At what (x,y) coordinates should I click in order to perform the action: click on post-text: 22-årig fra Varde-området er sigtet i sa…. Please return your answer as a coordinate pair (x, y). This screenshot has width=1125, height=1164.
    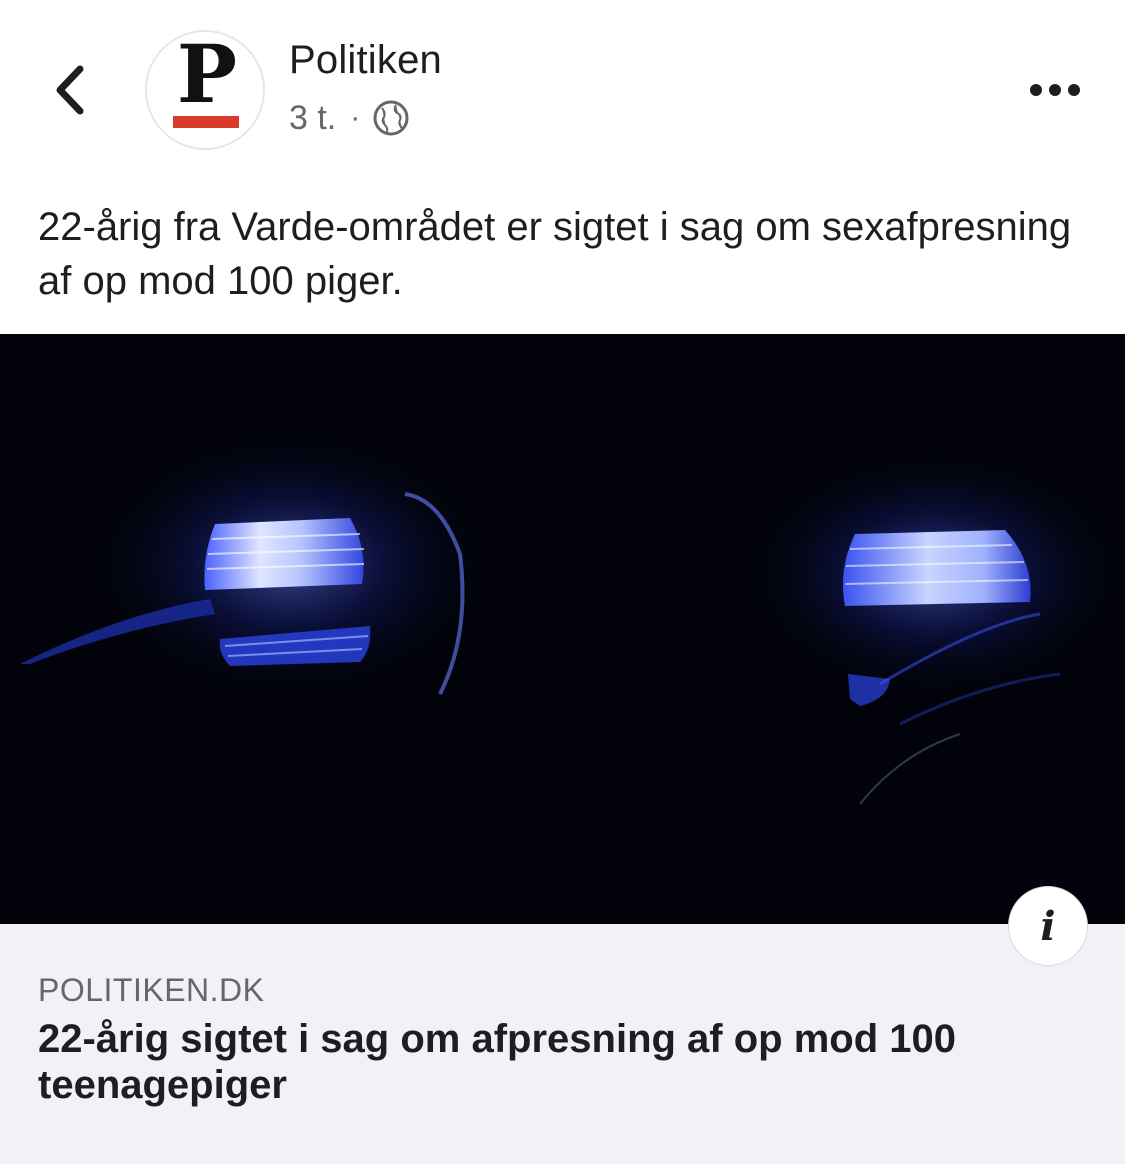
    Looking at the image, I should click on (555, 254).